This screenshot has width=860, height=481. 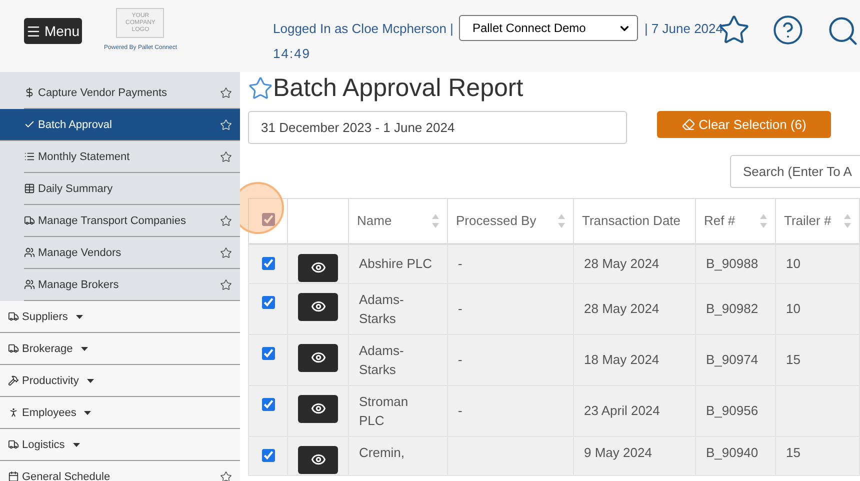 I want to click on item-label: Monthly Statement, so click(x=84, y=156).